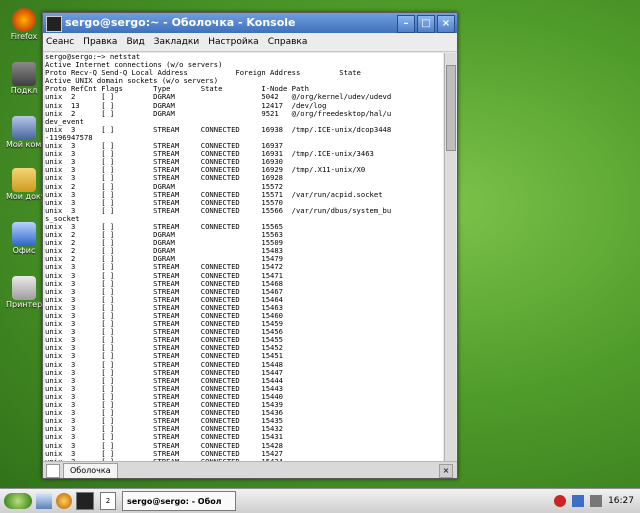  I want to click on desktop-icon-label: Мои документы, so click(24, 196).